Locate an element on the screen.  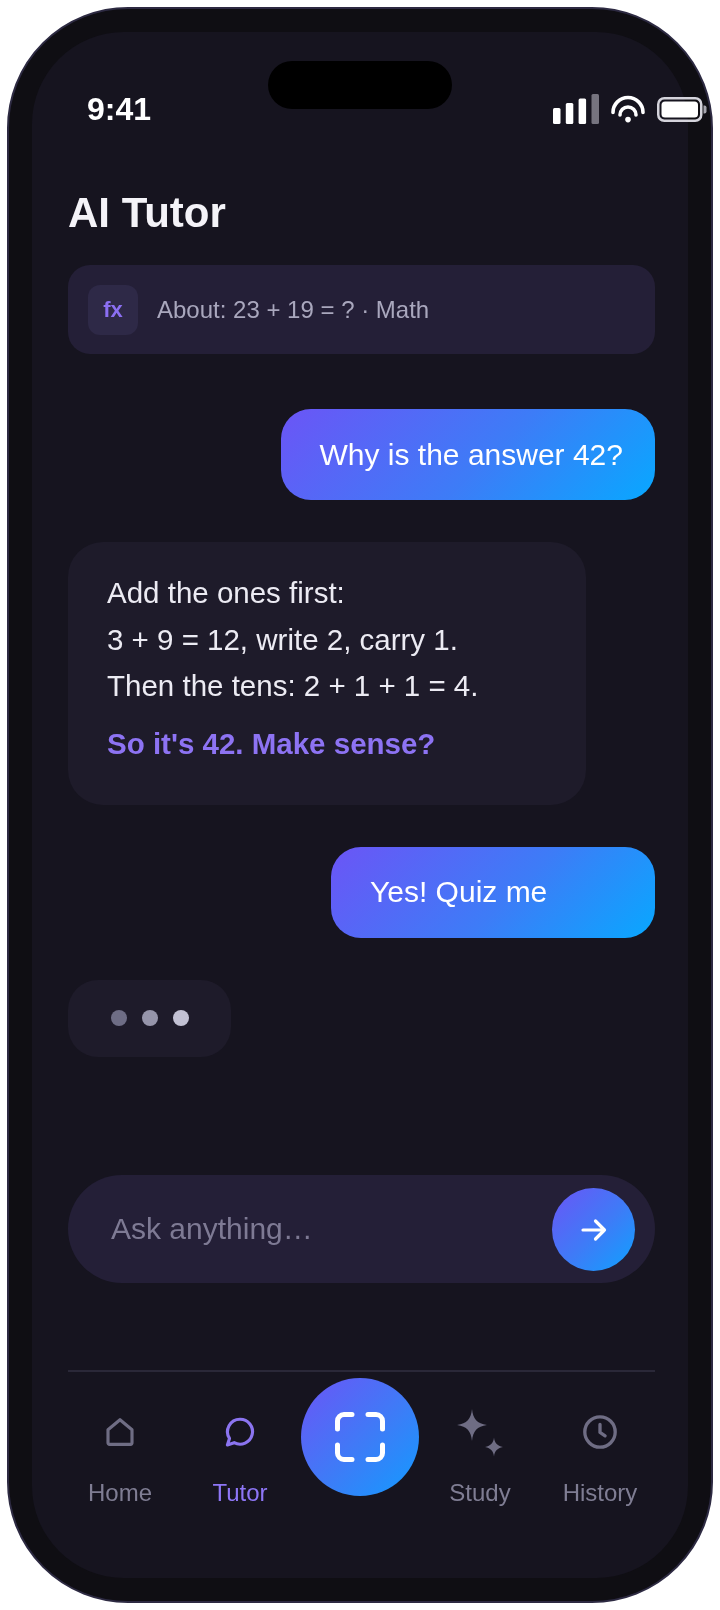
message-text: 3 + 9 = 12, write 2, carry 1. is located at coordinates (283, 639).